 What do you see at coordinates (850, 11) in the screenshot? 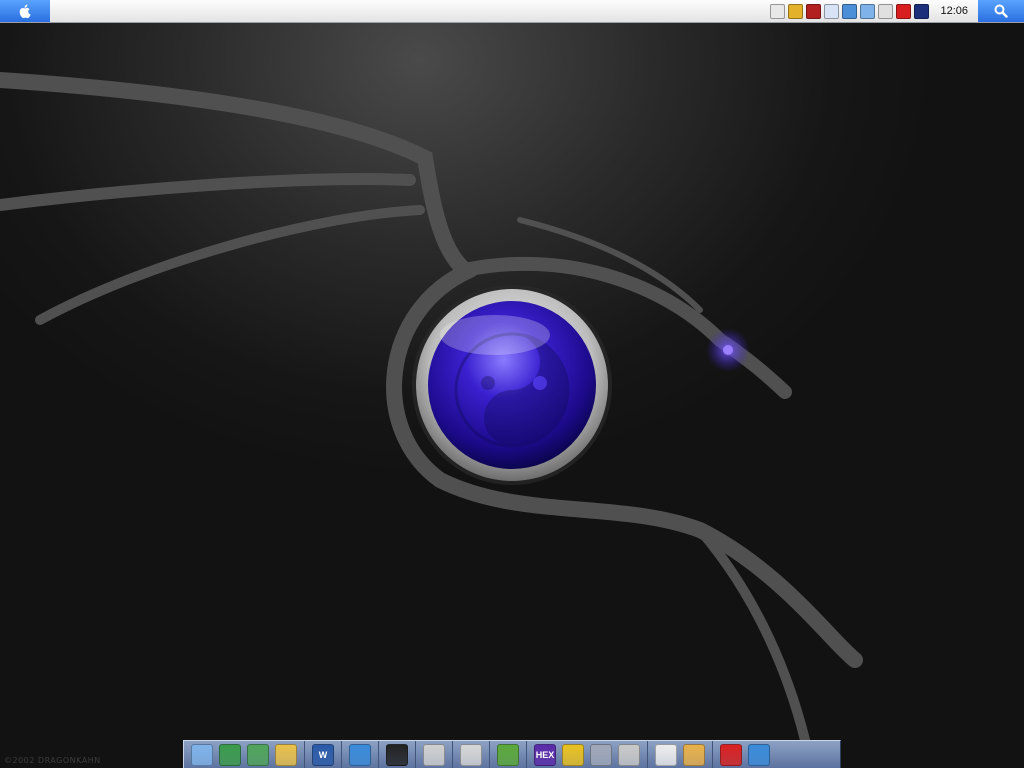
I see `network-icon` at bounding box center [850, 11].